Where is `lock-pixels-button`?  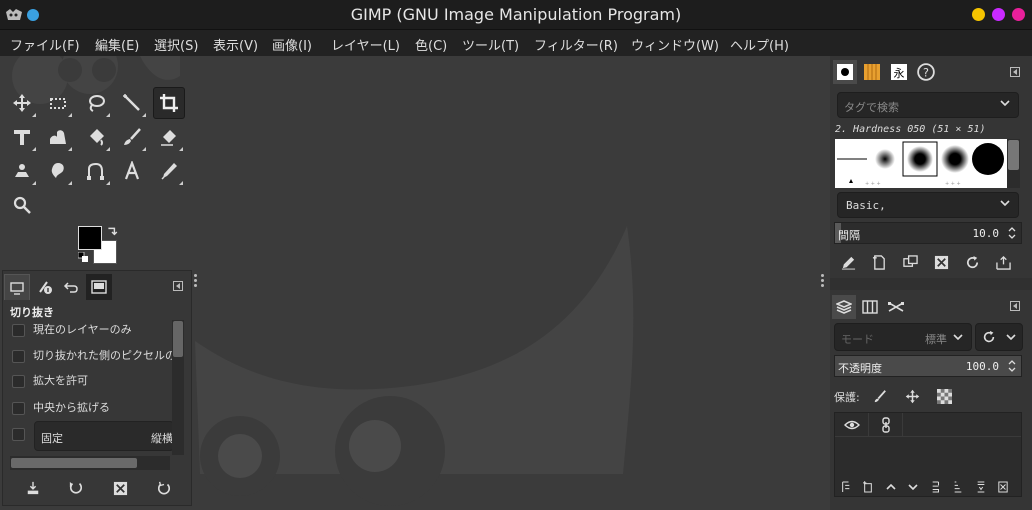
lock-pixels-button is located at coordinates (880, 396).